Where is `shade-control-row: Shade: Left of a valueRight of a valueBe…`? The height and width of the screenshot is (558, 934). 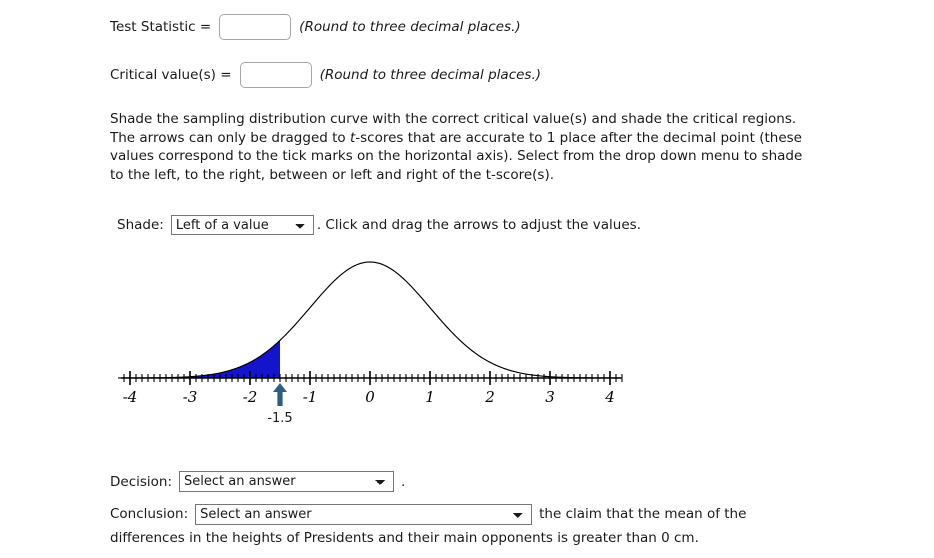 shade-control-row: Shade: Left of a valueRight of a valueBe… is located at coordinates (379, 225).